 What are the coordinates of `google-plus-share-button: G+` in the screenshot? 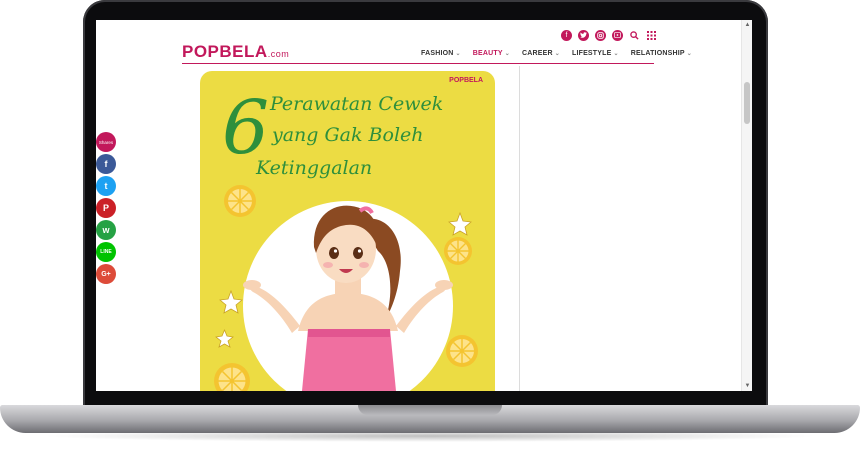 It's located at (106, 274).